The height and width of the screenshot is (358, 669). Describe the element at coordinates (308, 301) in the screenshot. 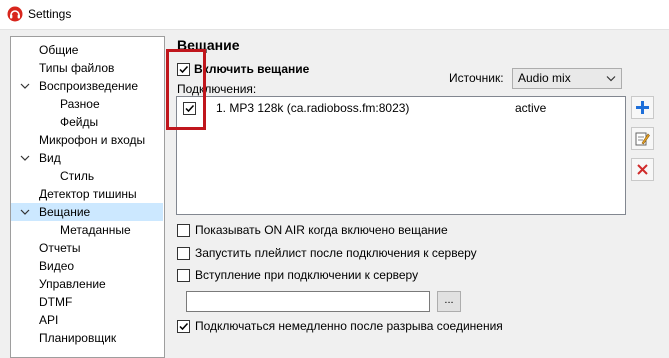

I see `intro-path-input` at that location.